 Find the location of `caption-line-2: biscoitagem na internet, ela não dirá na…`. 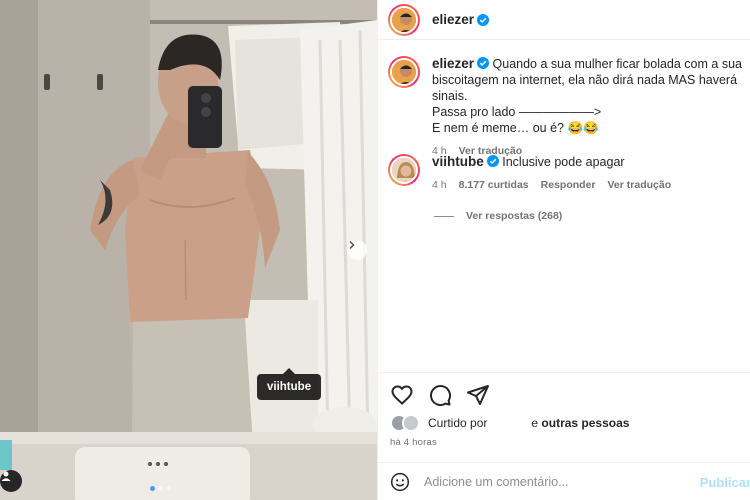

caption-line-2: biscoitagem na internet, ela não dirá na… is located at coordinates (585, 88).